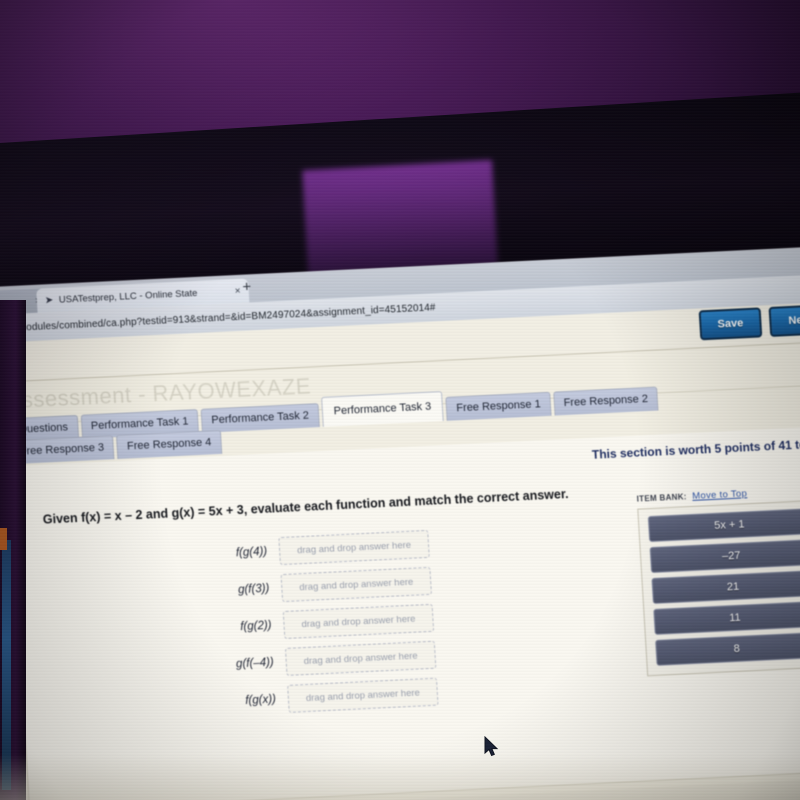 Image resolution: width=800 pixels, height=800 pixels. Describe the element at coordinates (724, 556) in the screenshot. I see `item-bank-tile: –27` at that location.